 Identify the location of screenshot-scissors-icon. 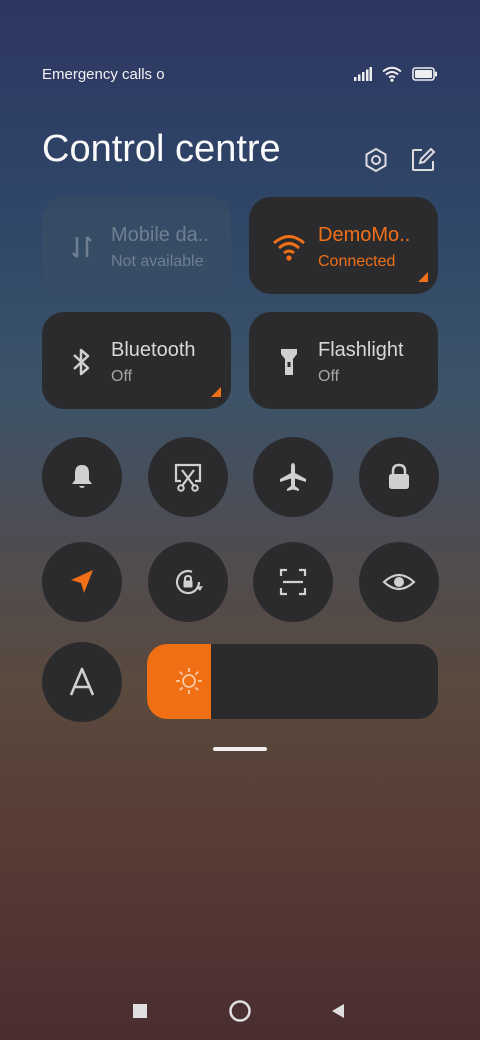
(188, 477).